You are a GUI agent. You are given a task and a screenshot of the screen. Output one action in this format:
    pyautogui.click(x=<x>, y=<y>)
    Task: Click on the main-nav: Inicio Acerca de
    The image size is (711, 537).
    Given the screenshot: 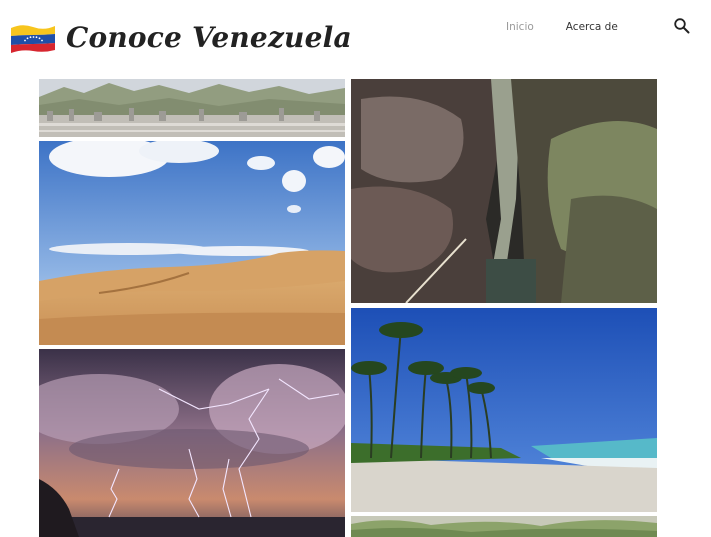 What is the action you would take?
    pyautogui.click(x=562, y=27)
    